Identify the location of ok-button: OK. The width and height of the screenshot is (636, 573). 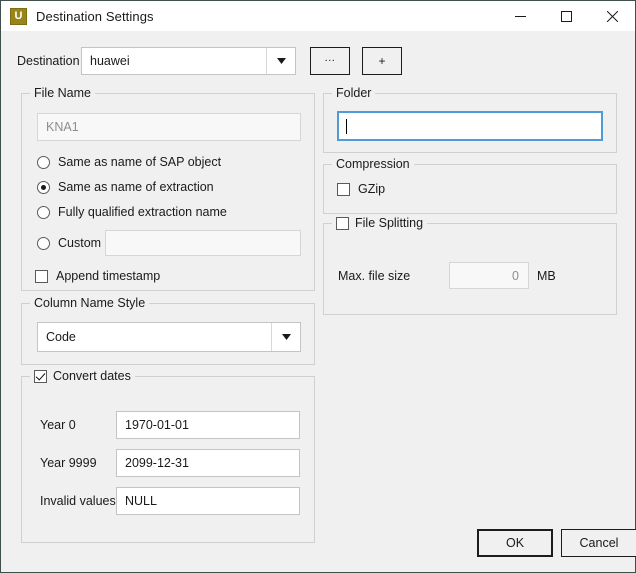
(515, 543).